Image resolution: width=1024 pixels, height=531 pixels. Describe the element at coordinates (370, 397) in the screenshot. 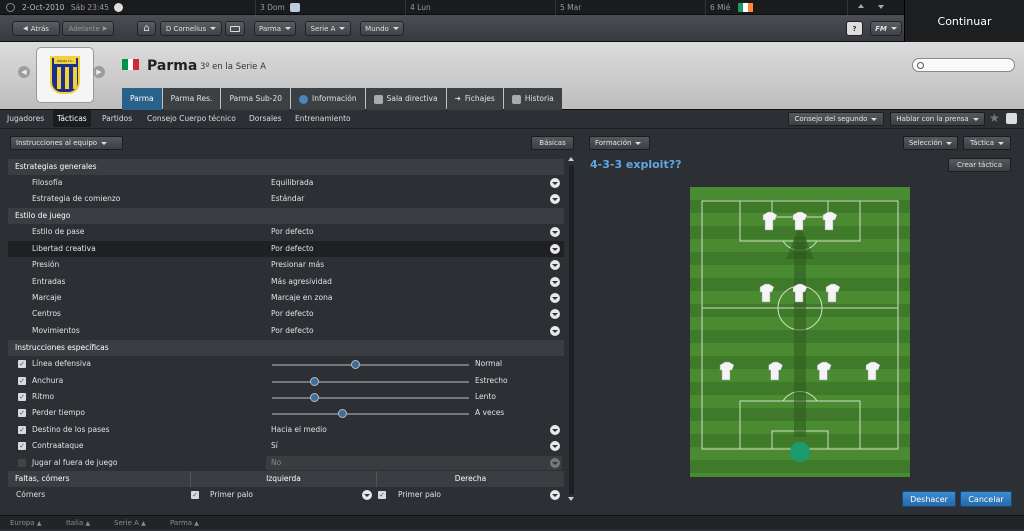

I see `tempo-slider` at that location.